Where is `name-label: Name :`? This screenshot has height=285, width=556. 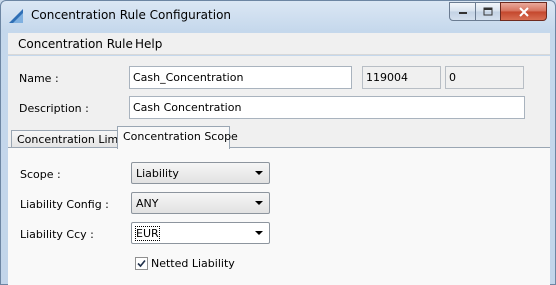
name-label: Name : is located at coordinates (39, 78).